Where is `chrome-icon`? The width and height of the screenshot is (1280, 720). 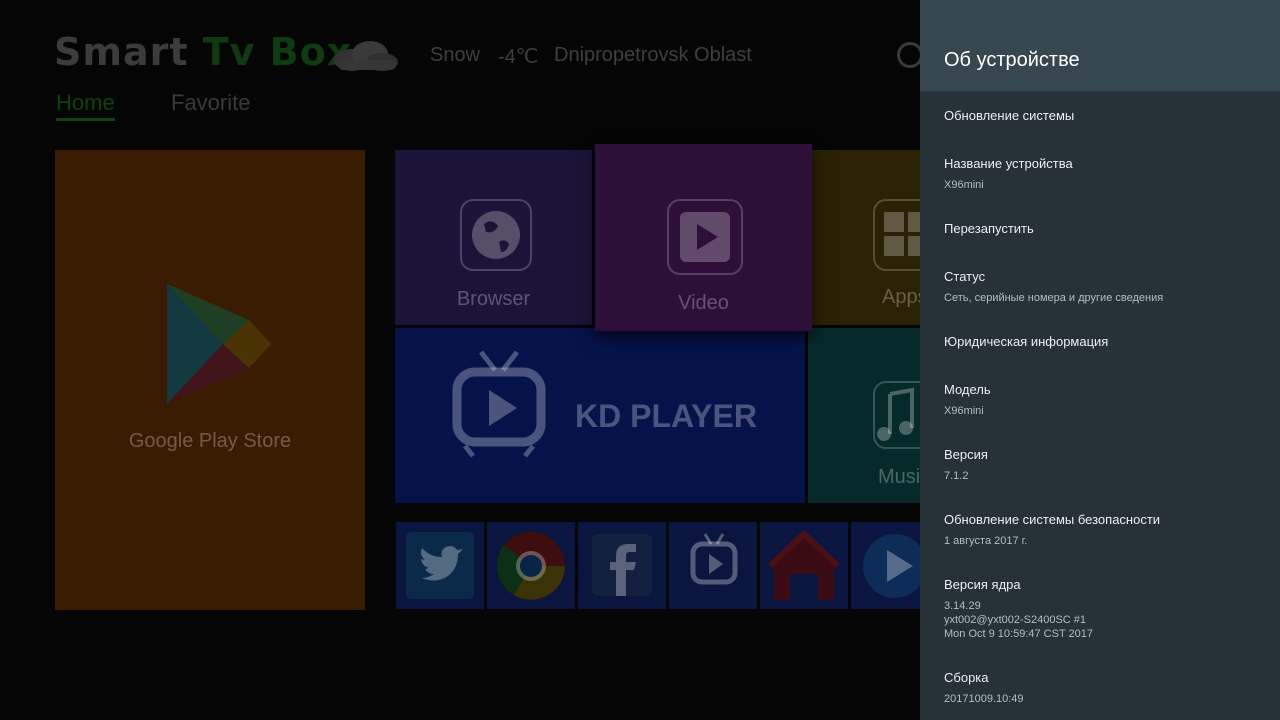
chrome-icon is located at coordinates (531, 566).